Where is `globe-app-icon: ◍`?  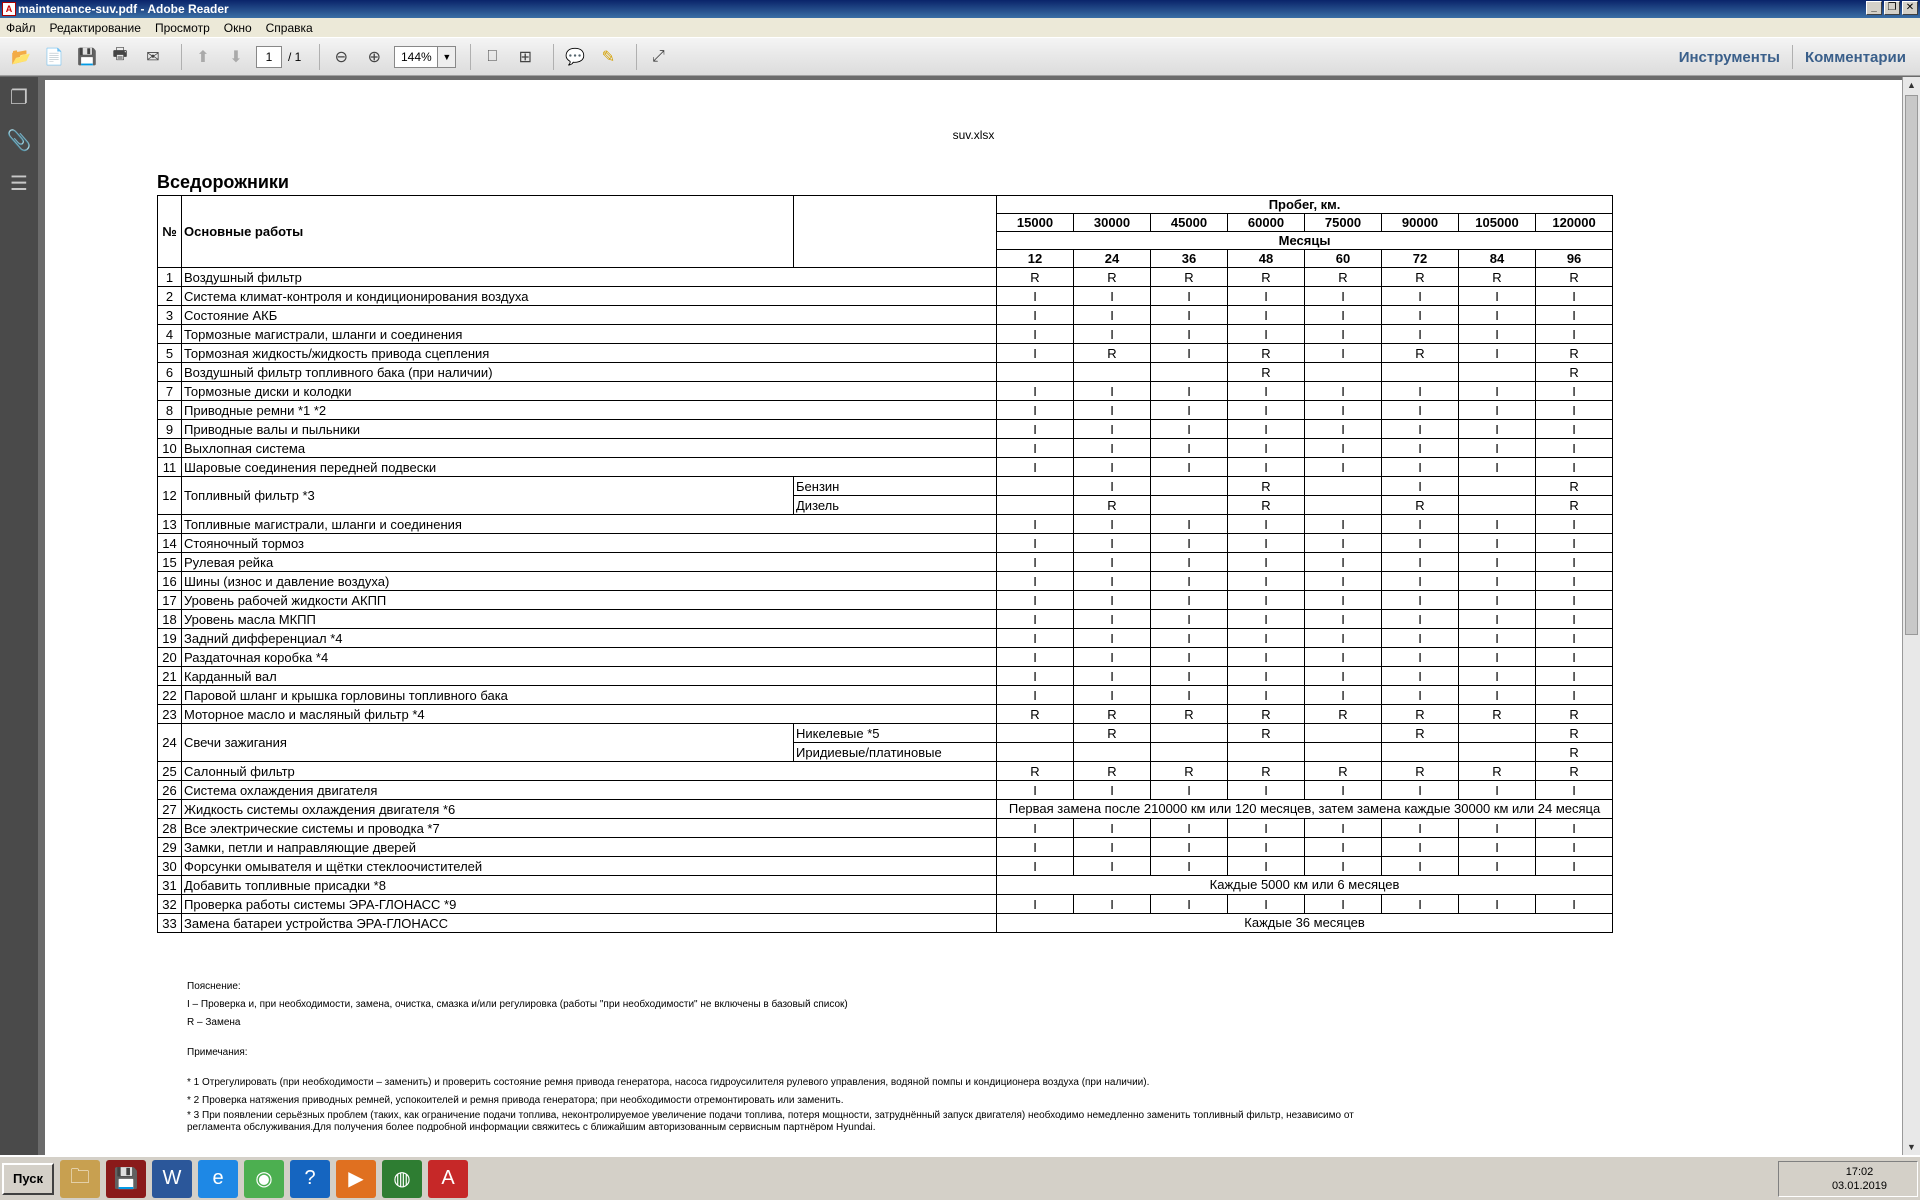
globe-app-icon: ◍ is located at coordinates (402, 1178).